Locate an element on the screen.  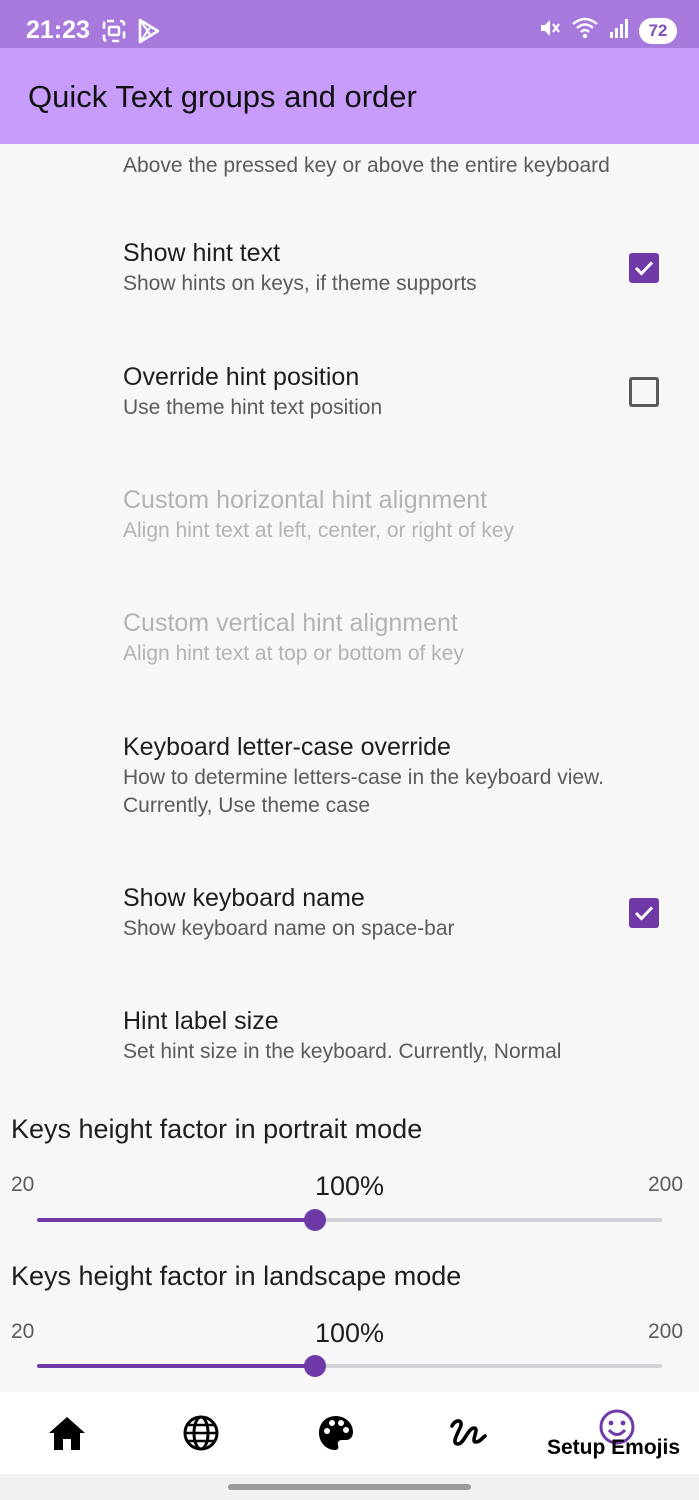
portrait-height-slider-title: Keys height factor in portrait mode is located at coordinates (217, 1129).